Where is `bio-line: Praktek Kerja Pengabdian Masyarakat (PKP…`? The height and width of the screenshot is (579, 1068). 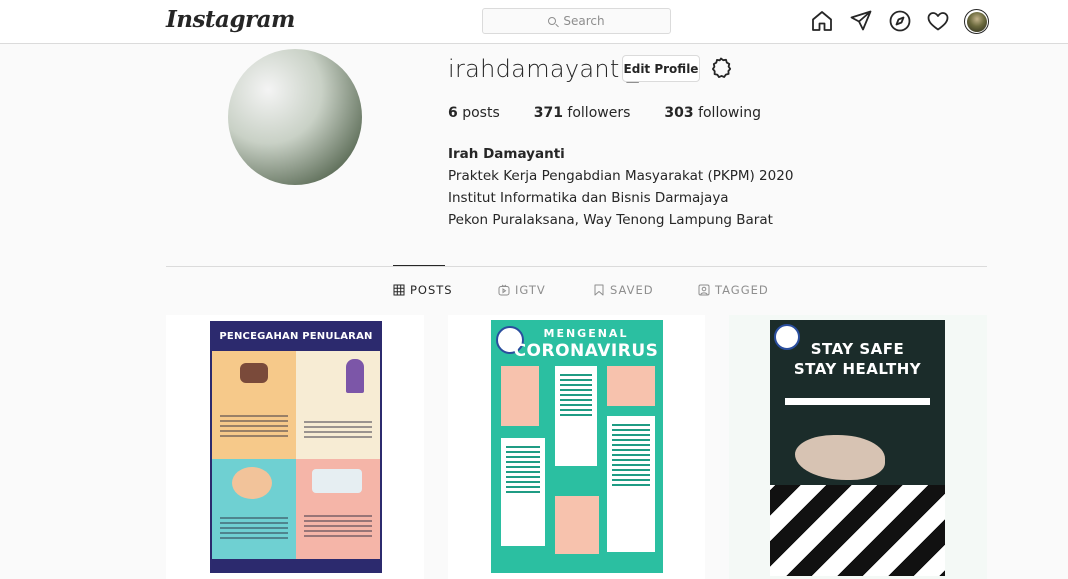 bio-line: Praktek Kerja Pengabdian Masyarakat (PKP… is located at coordinates (621, 176).